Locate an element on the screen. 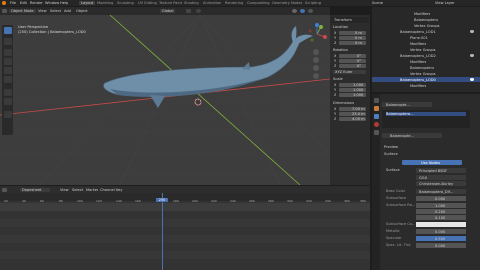  frame-ruler is located at coordinates (185, 197).